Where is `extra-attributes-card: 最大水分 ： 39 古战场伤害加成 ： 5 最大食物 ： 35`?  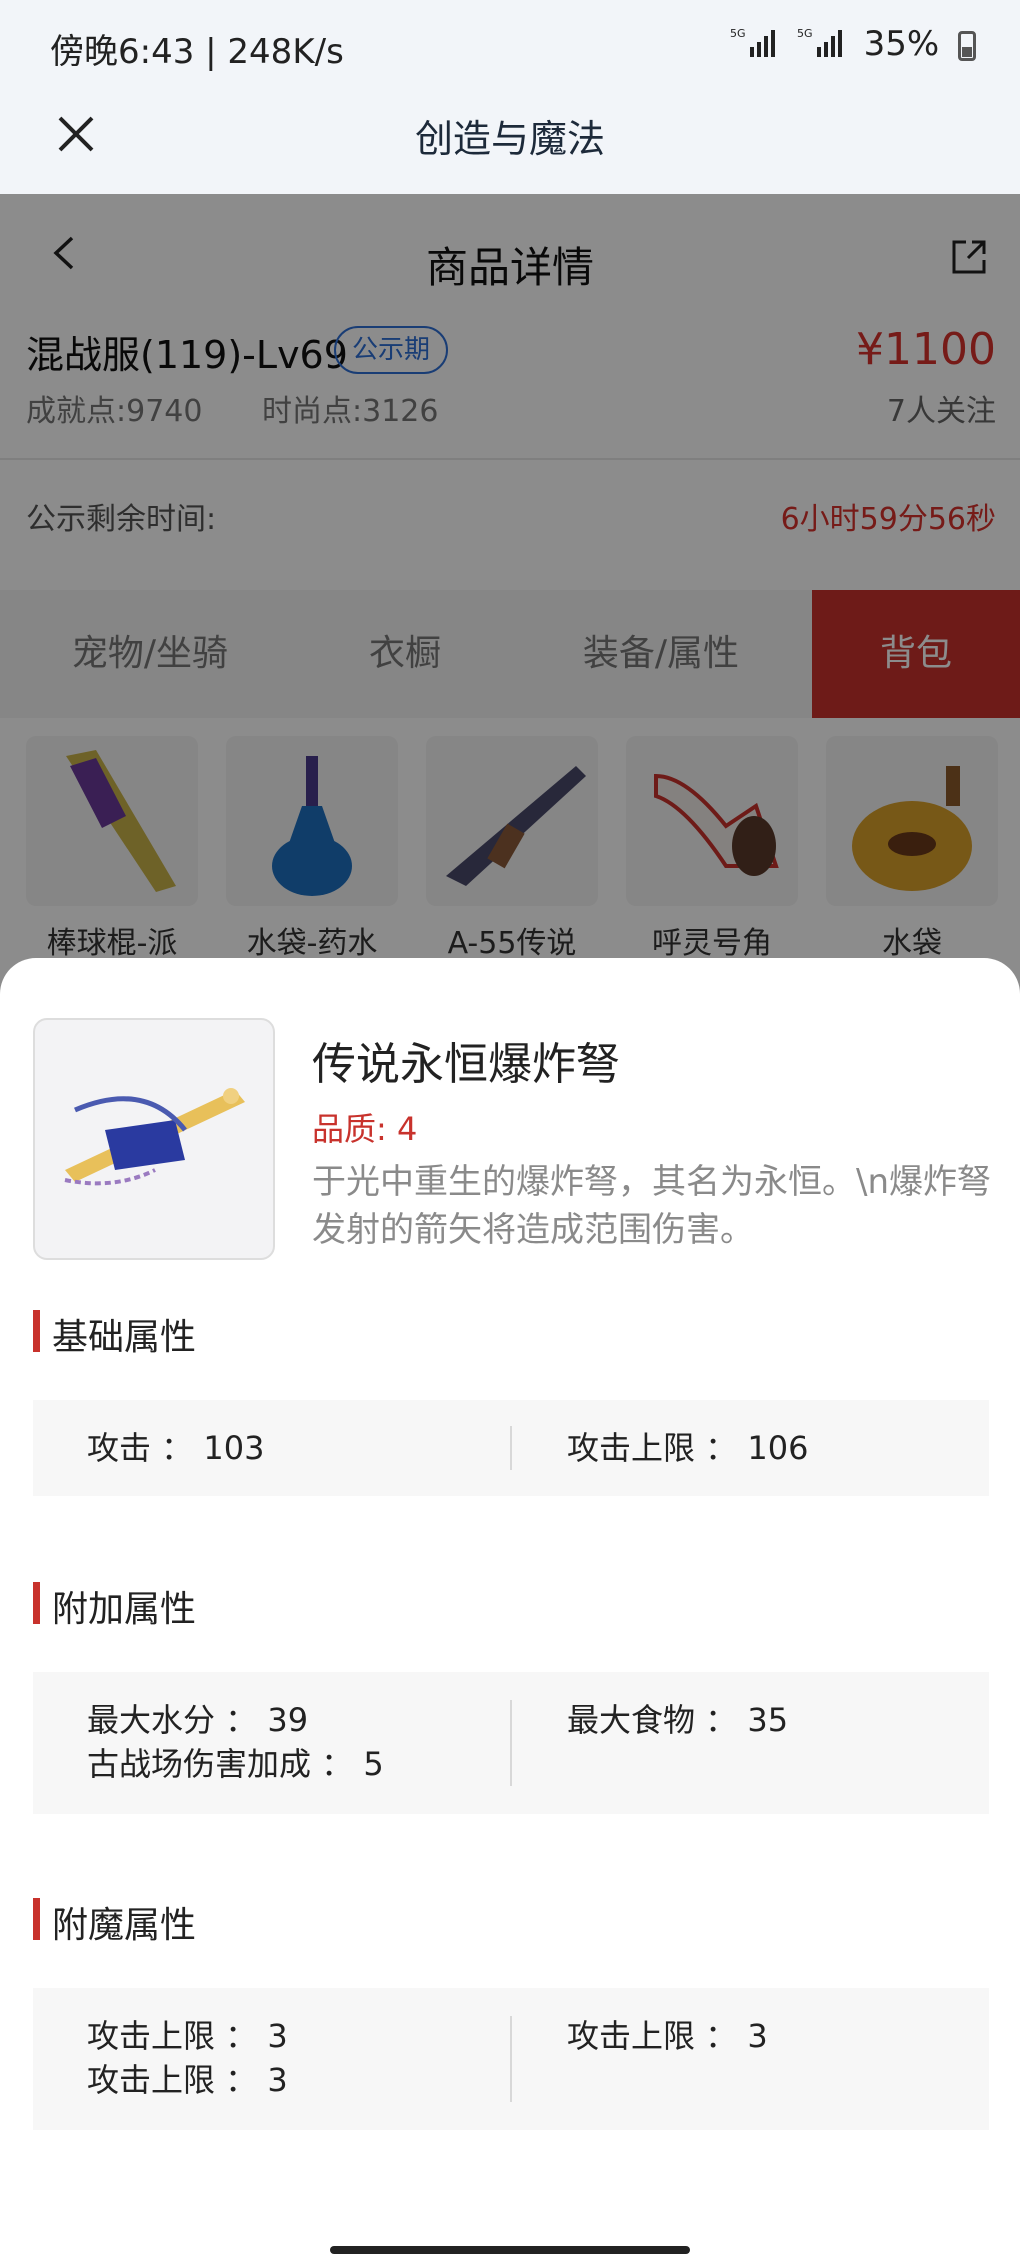 extra-attributes-card: 最大水分 ： 39 古战场伤害加成 ： 5 最大食物 ： 35 is located at coordinates (511, 1743).